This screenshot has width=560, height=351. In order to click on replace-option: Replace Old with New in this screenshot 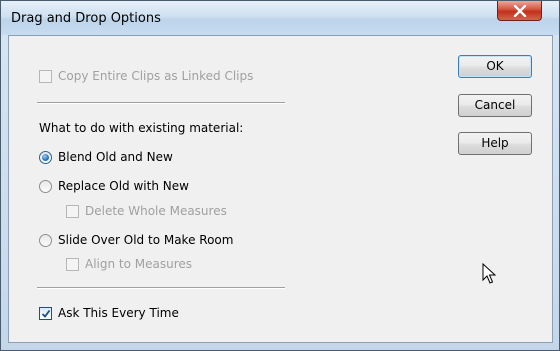, I will do `click(114, 186)`.